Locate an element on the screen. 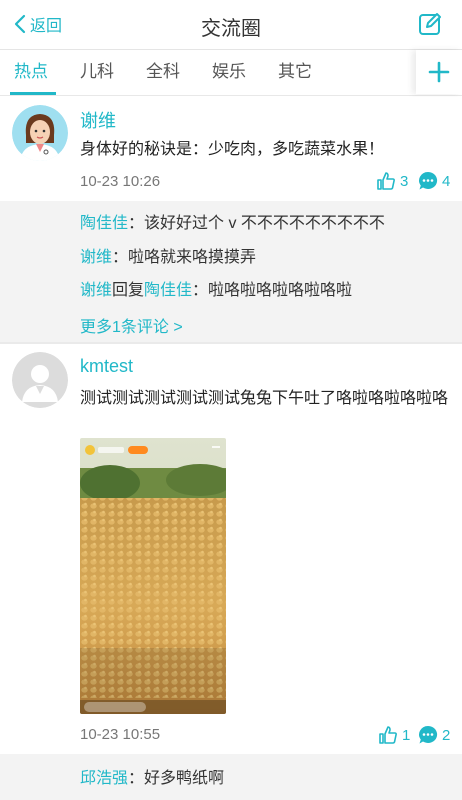 The height and width of the screenshot is (800, 462). comment-item: 邱浩强：好多鸭纸啊 is located at coordinates (152, 776).